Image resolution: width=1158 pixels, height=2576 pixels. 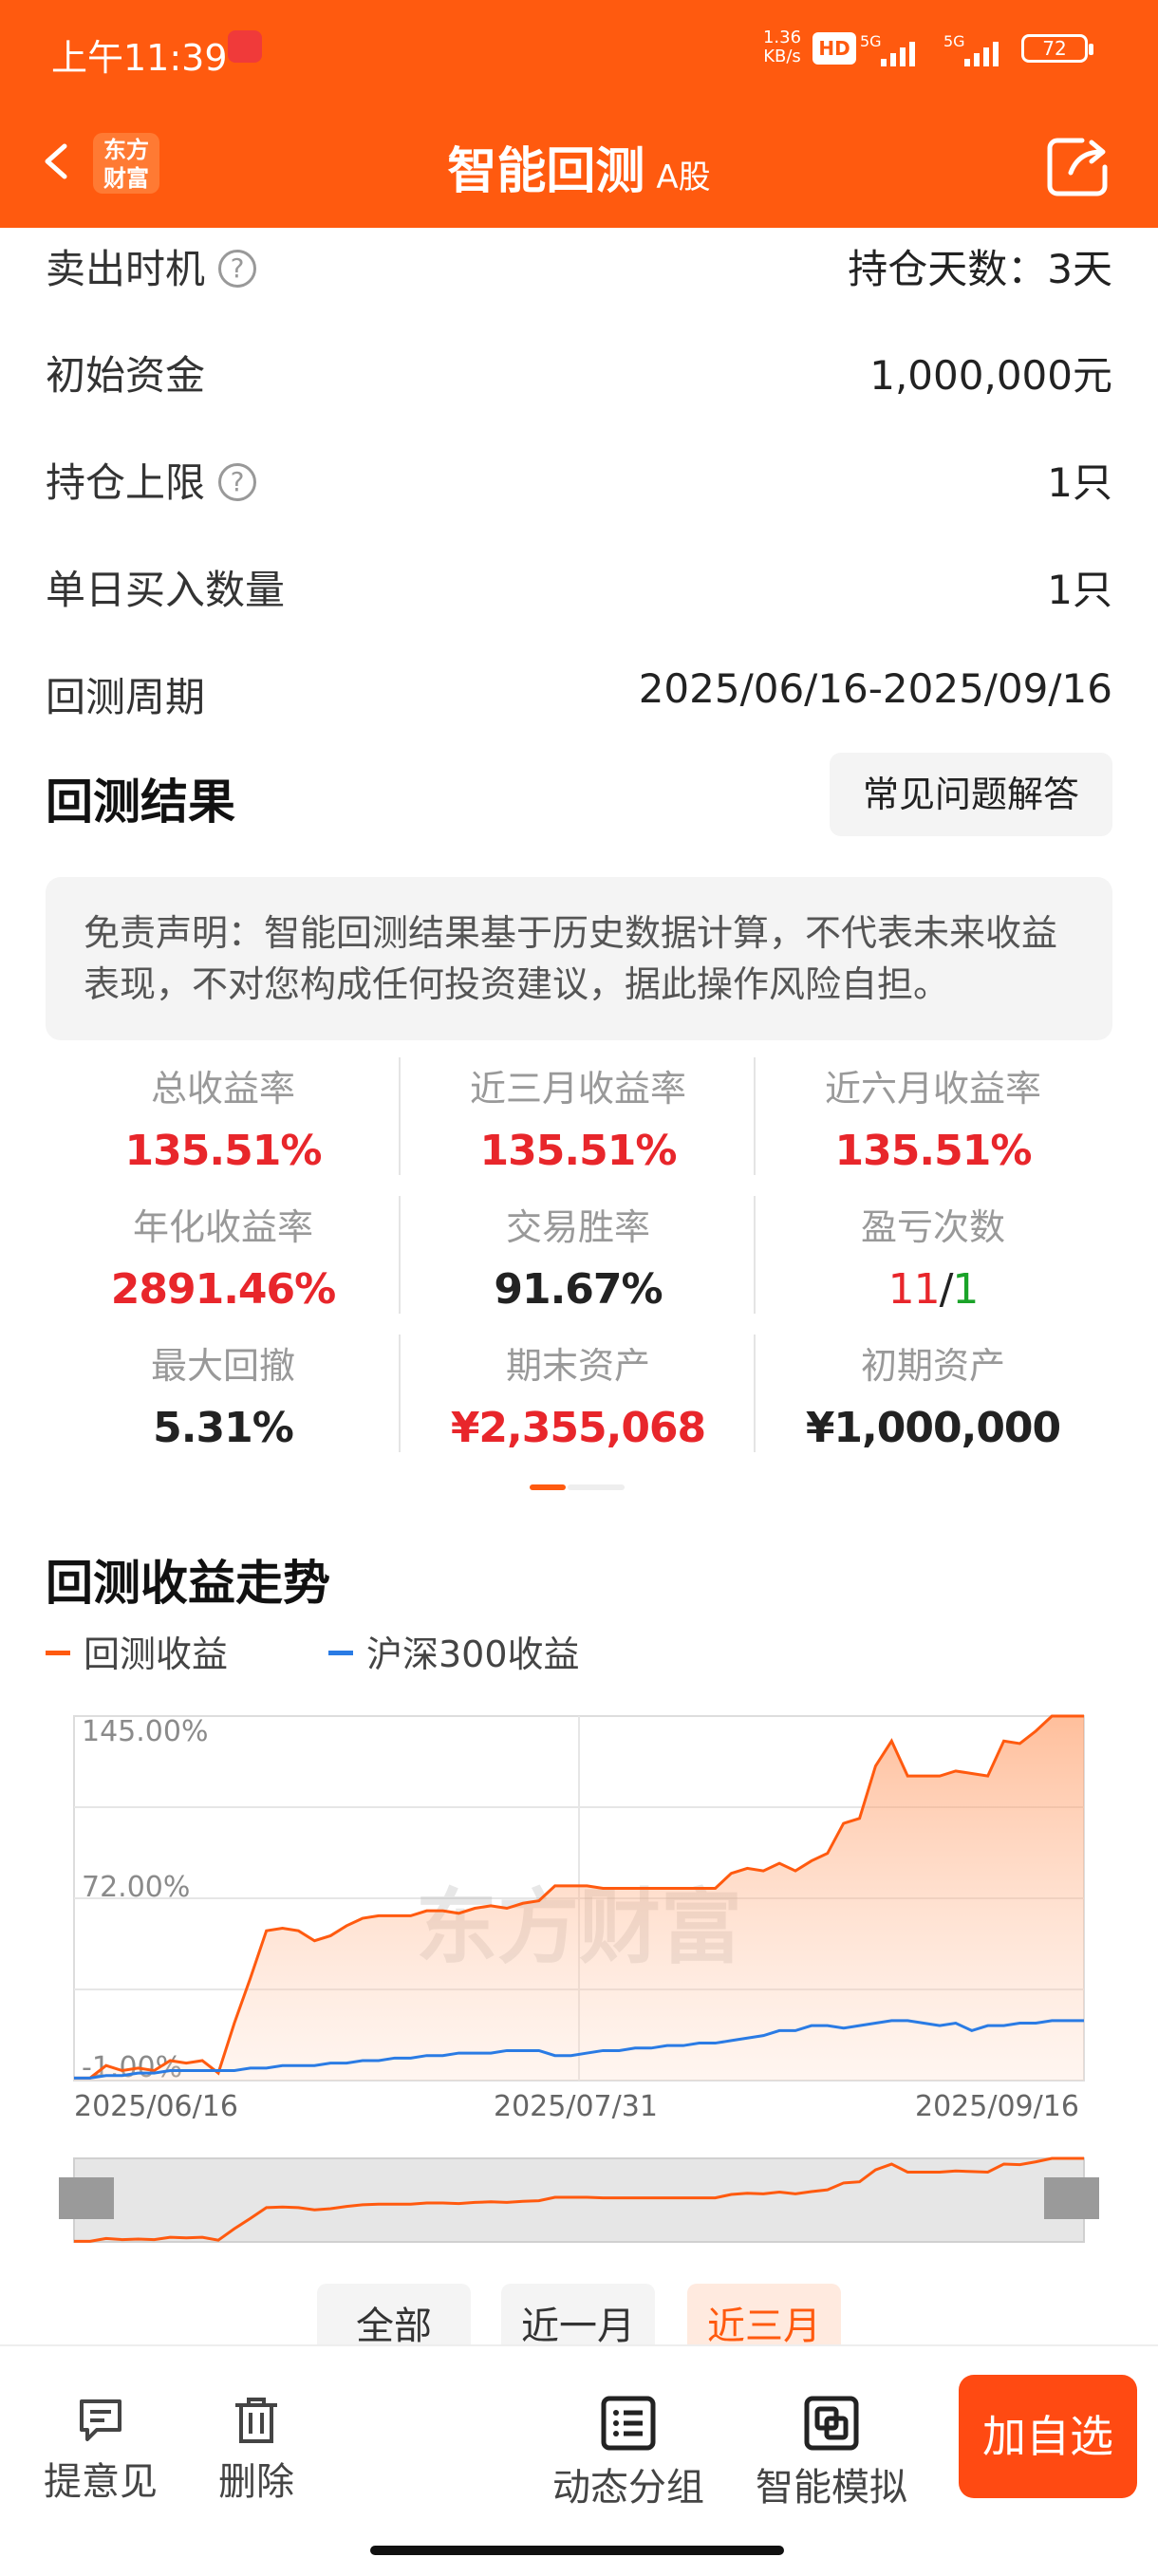 What do you see at coordinates (579, 388) in the screenshot?
I see `param-row-initial-capital: 初始资金 1,000,000元` at bounding box center [579, 388].